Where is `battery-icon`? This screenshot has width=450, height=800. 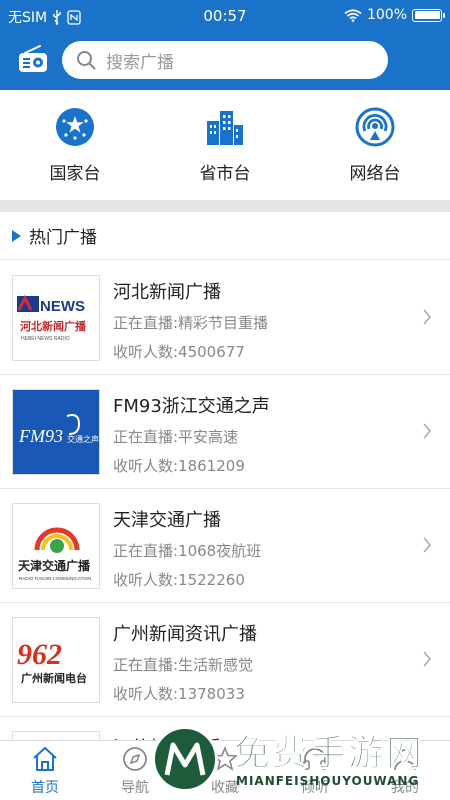 battery-icon is located at coordinates (428, 15).